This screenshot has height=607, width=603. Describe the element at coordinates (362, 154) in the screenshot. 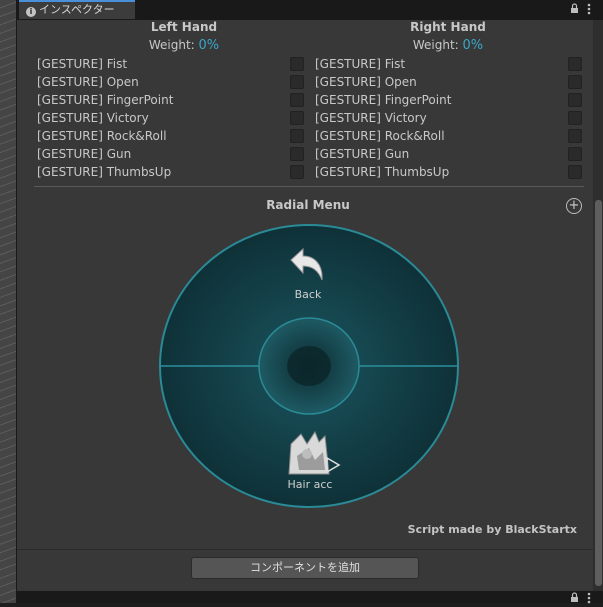

I see `right-gesture-gun: [GESTURE] Gun` at that location.